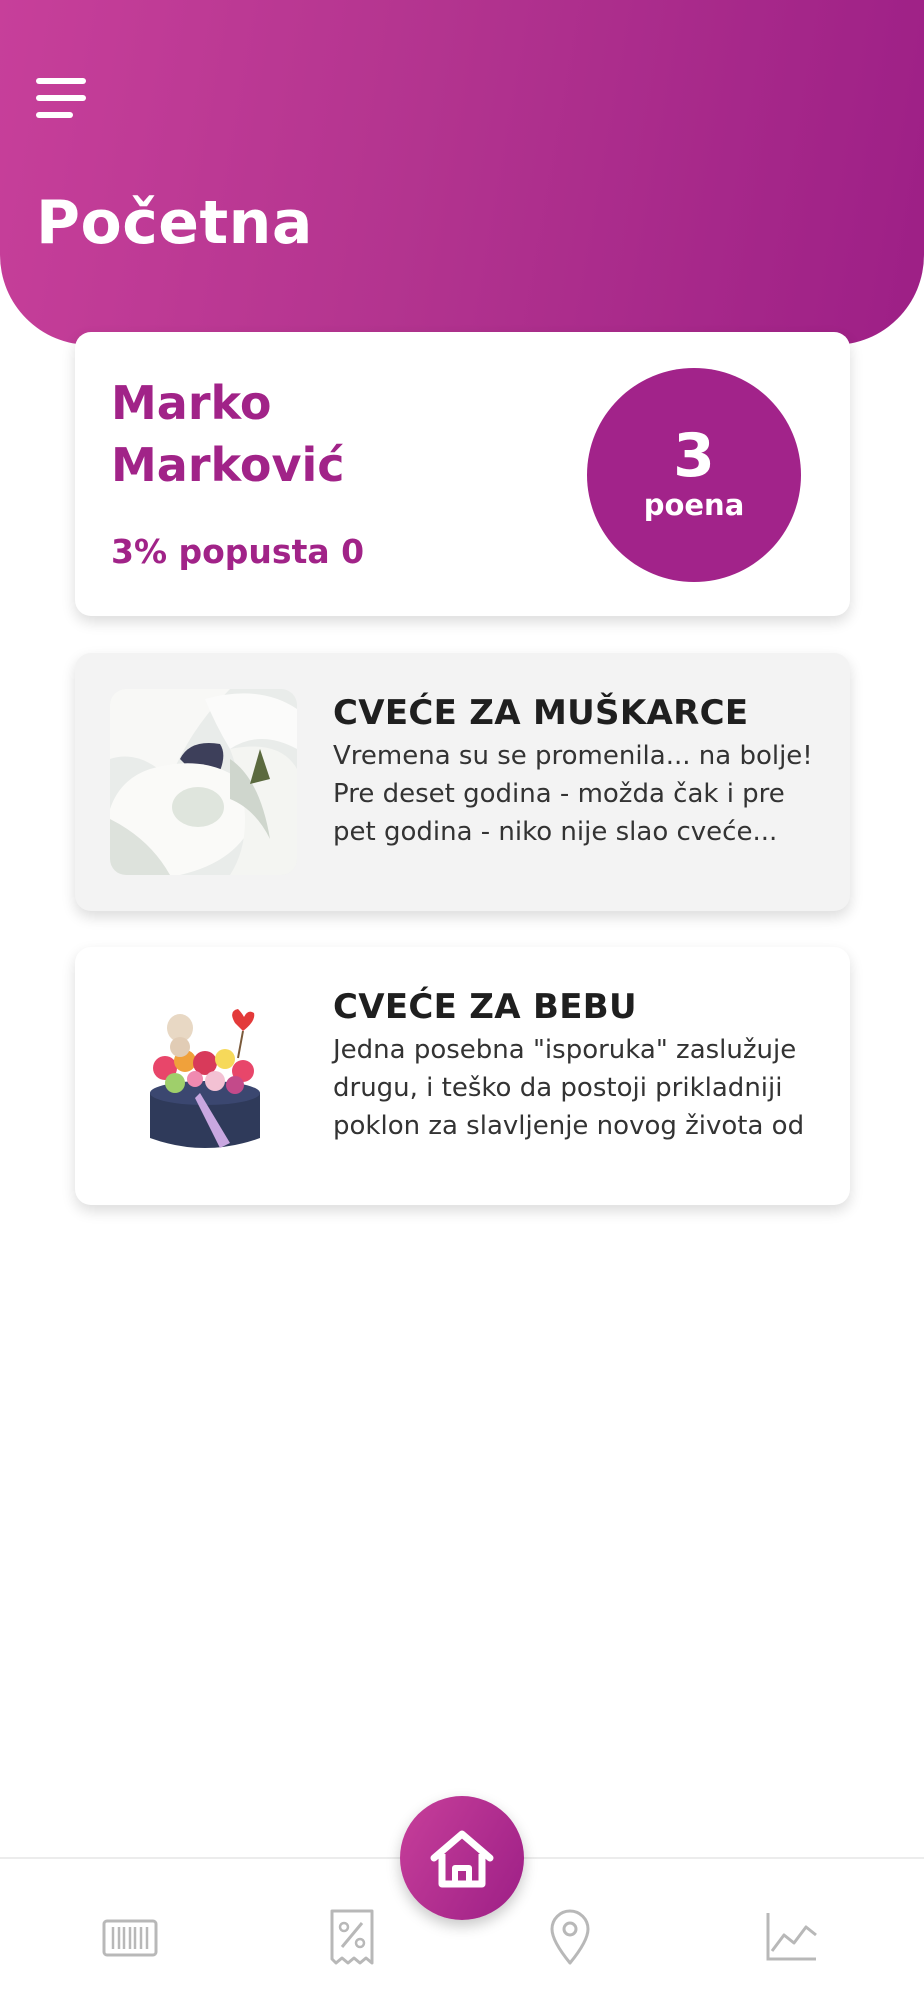 This screenshot has height=2000, width=924. Describe the element at coordinates (694, 505) in the screenshot. I see `points-label: poena` at that location.